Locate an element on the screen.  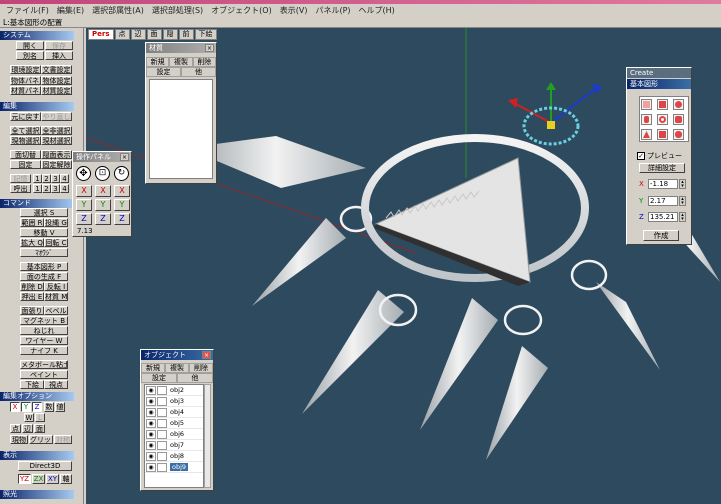
scale-command: 拡大 Q is located at coordinates (32, 242).